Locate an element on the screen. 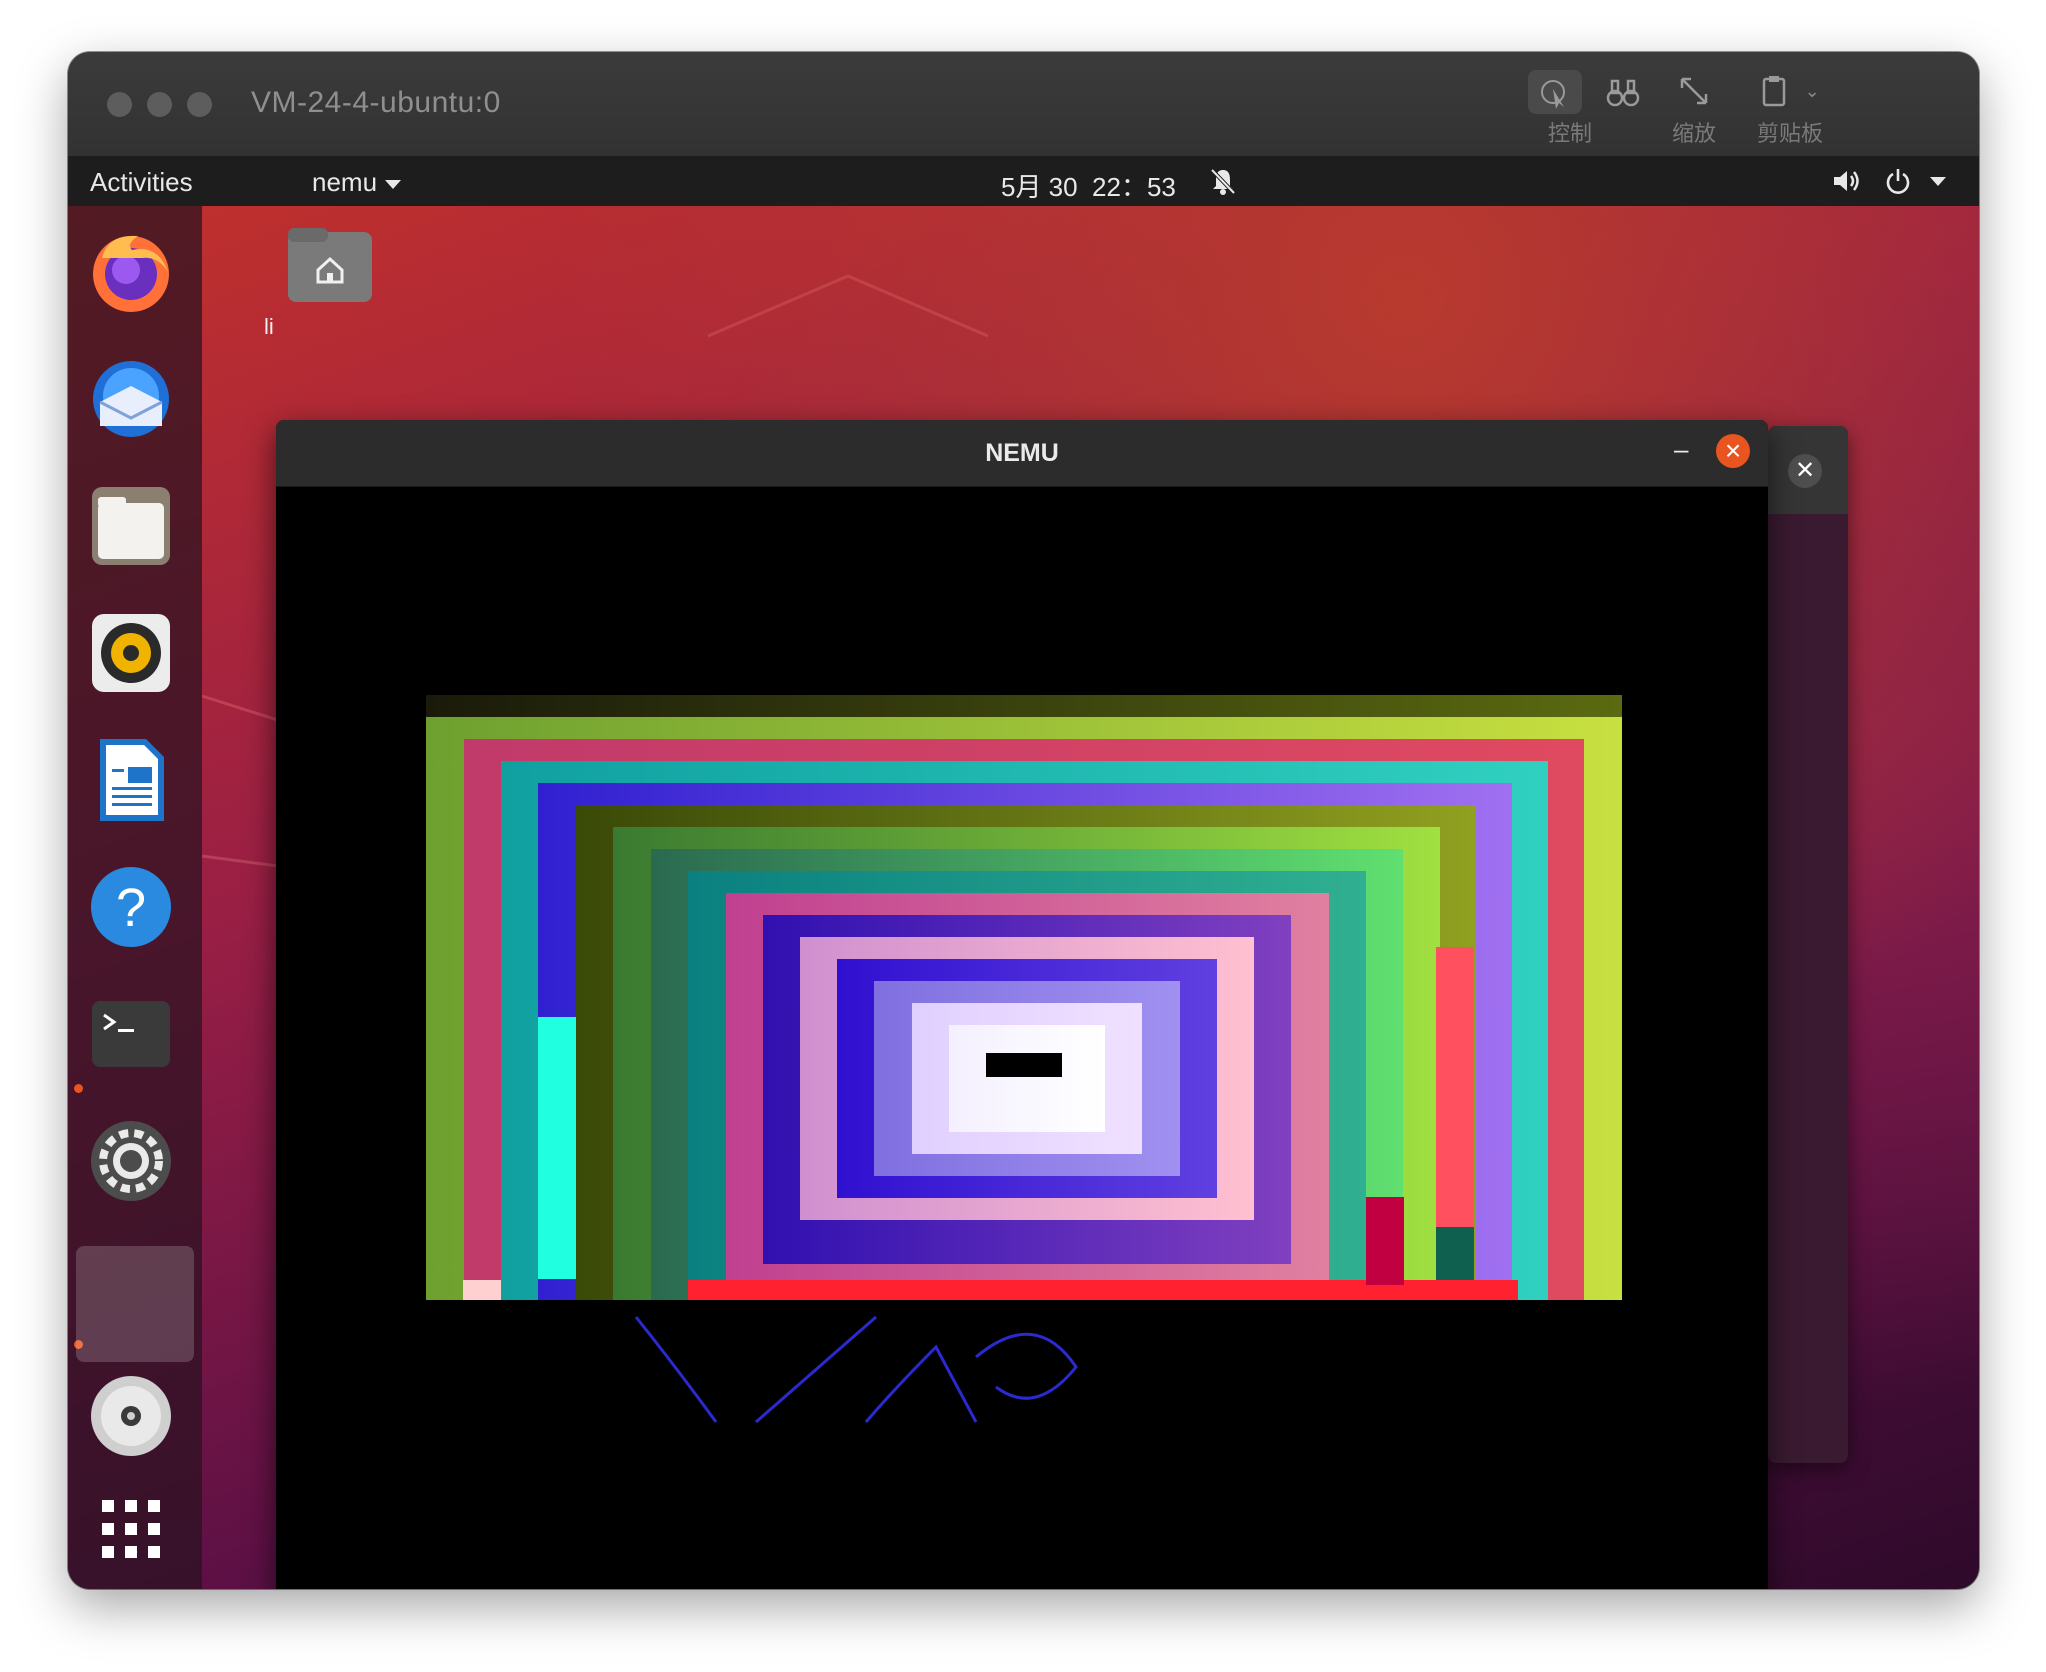  thunderbird-launcher is located at coordinates (131, 399).